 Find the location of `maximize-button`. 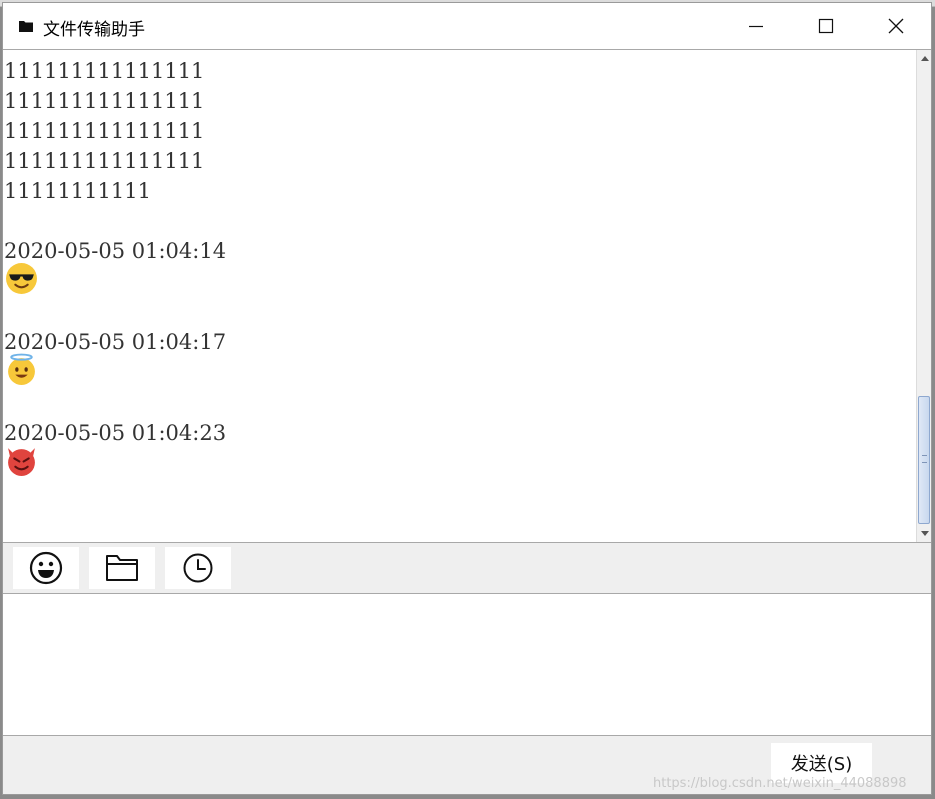

maximize-button is located at coordinates (826, 26).